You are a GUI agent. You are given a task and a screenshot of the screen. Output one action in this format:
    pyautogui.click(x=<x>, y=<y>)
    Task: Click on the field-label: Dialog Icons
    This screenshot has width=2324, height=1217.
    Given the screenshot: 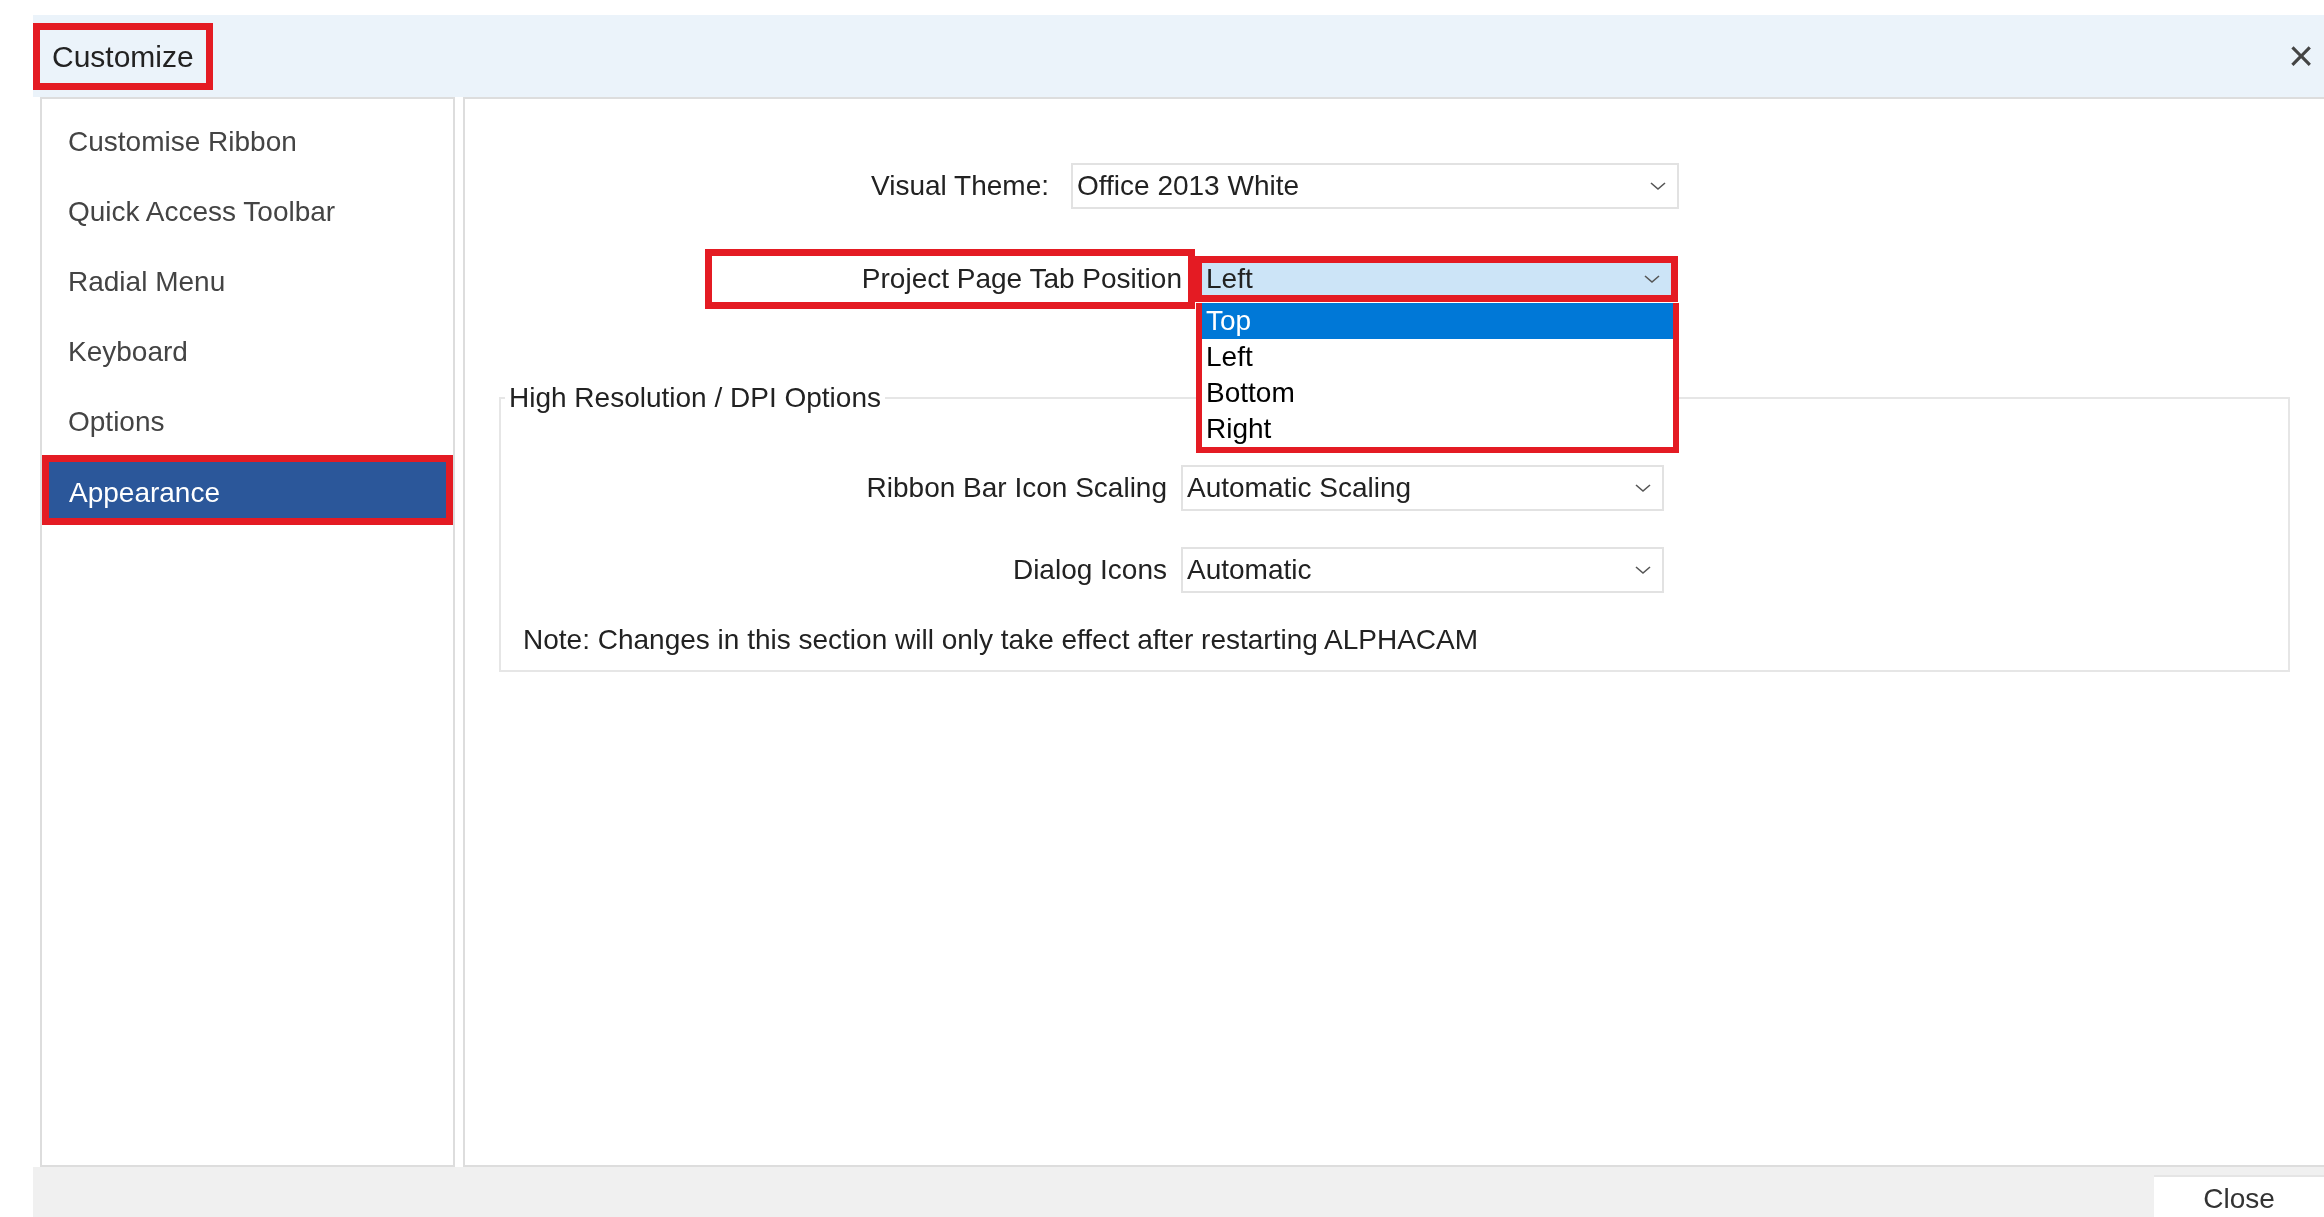 What is the action you would take?
    pyautogui.click(x=1089, y=570)
    